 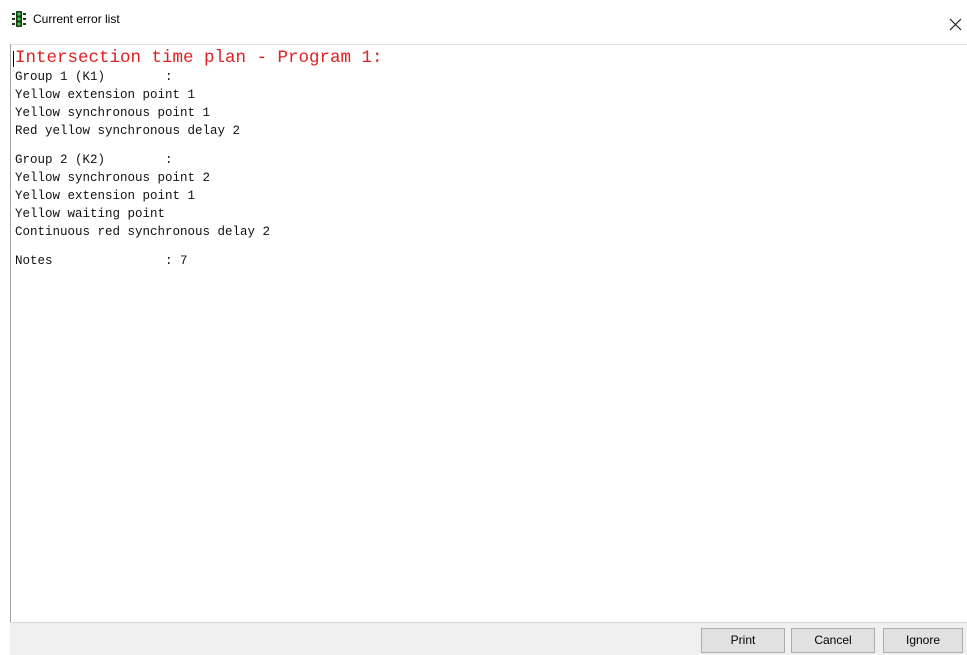 I want to click on program-heading: Intersection time plan - Program 1:, so click(x=199, y=58).